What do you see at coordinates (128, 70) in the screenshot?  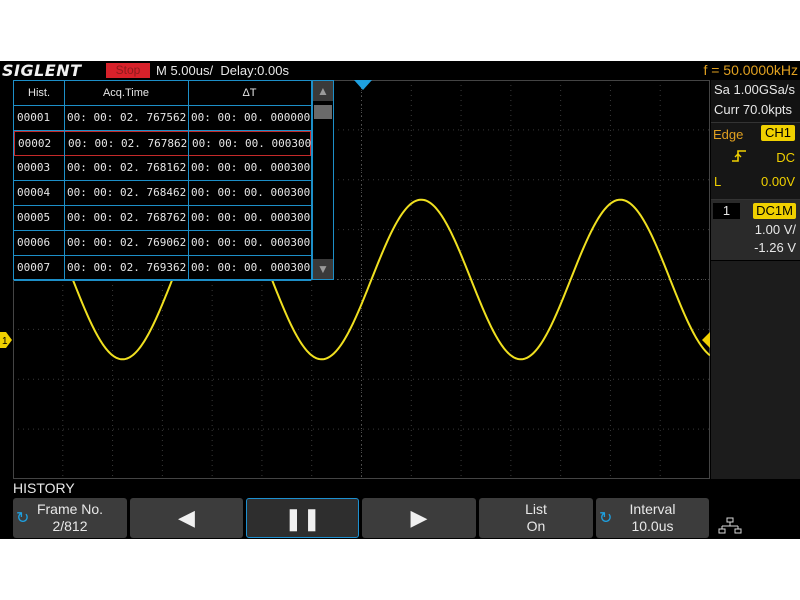 I see `run-stop-status: Stop` at bounding box center [128, 70].